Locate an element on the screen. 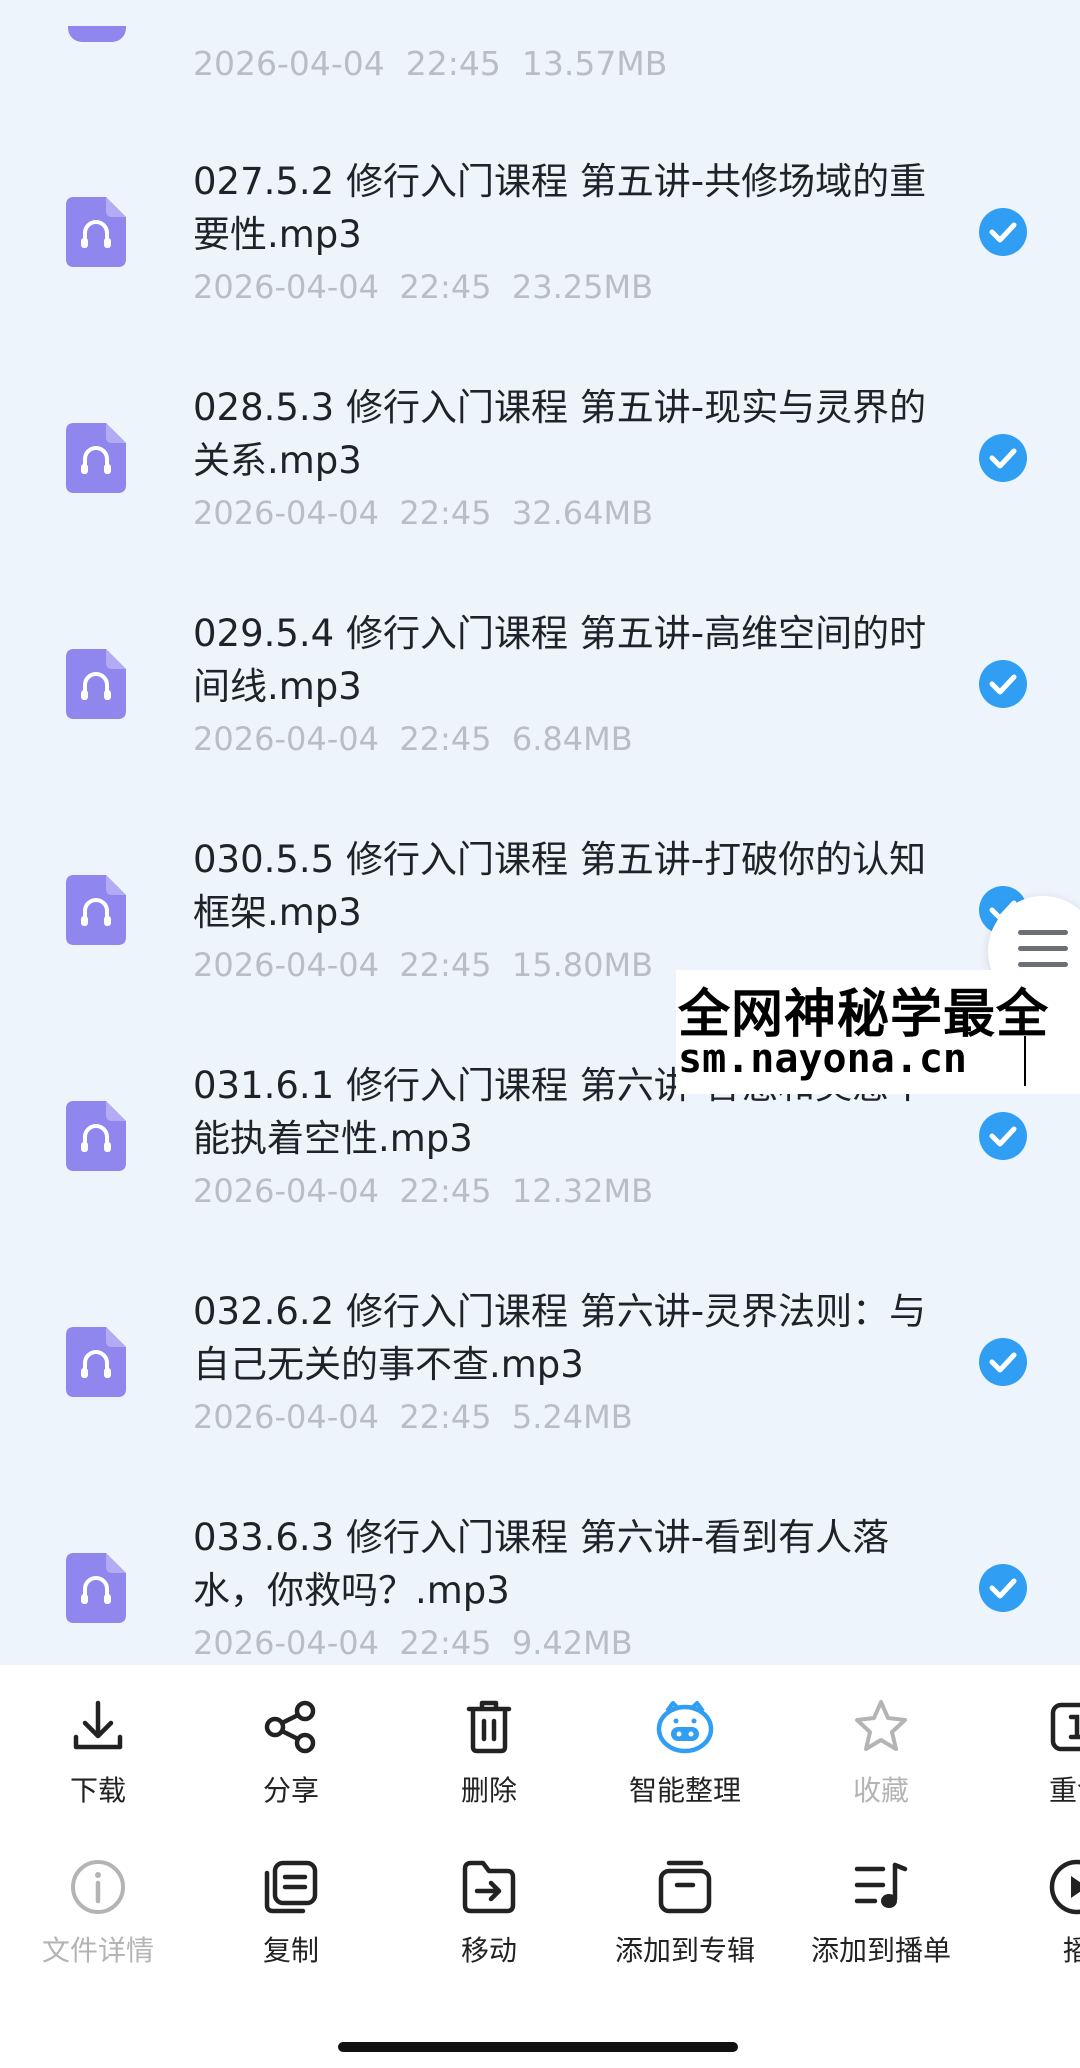  star-icon is located at coordinates (881, 1725).